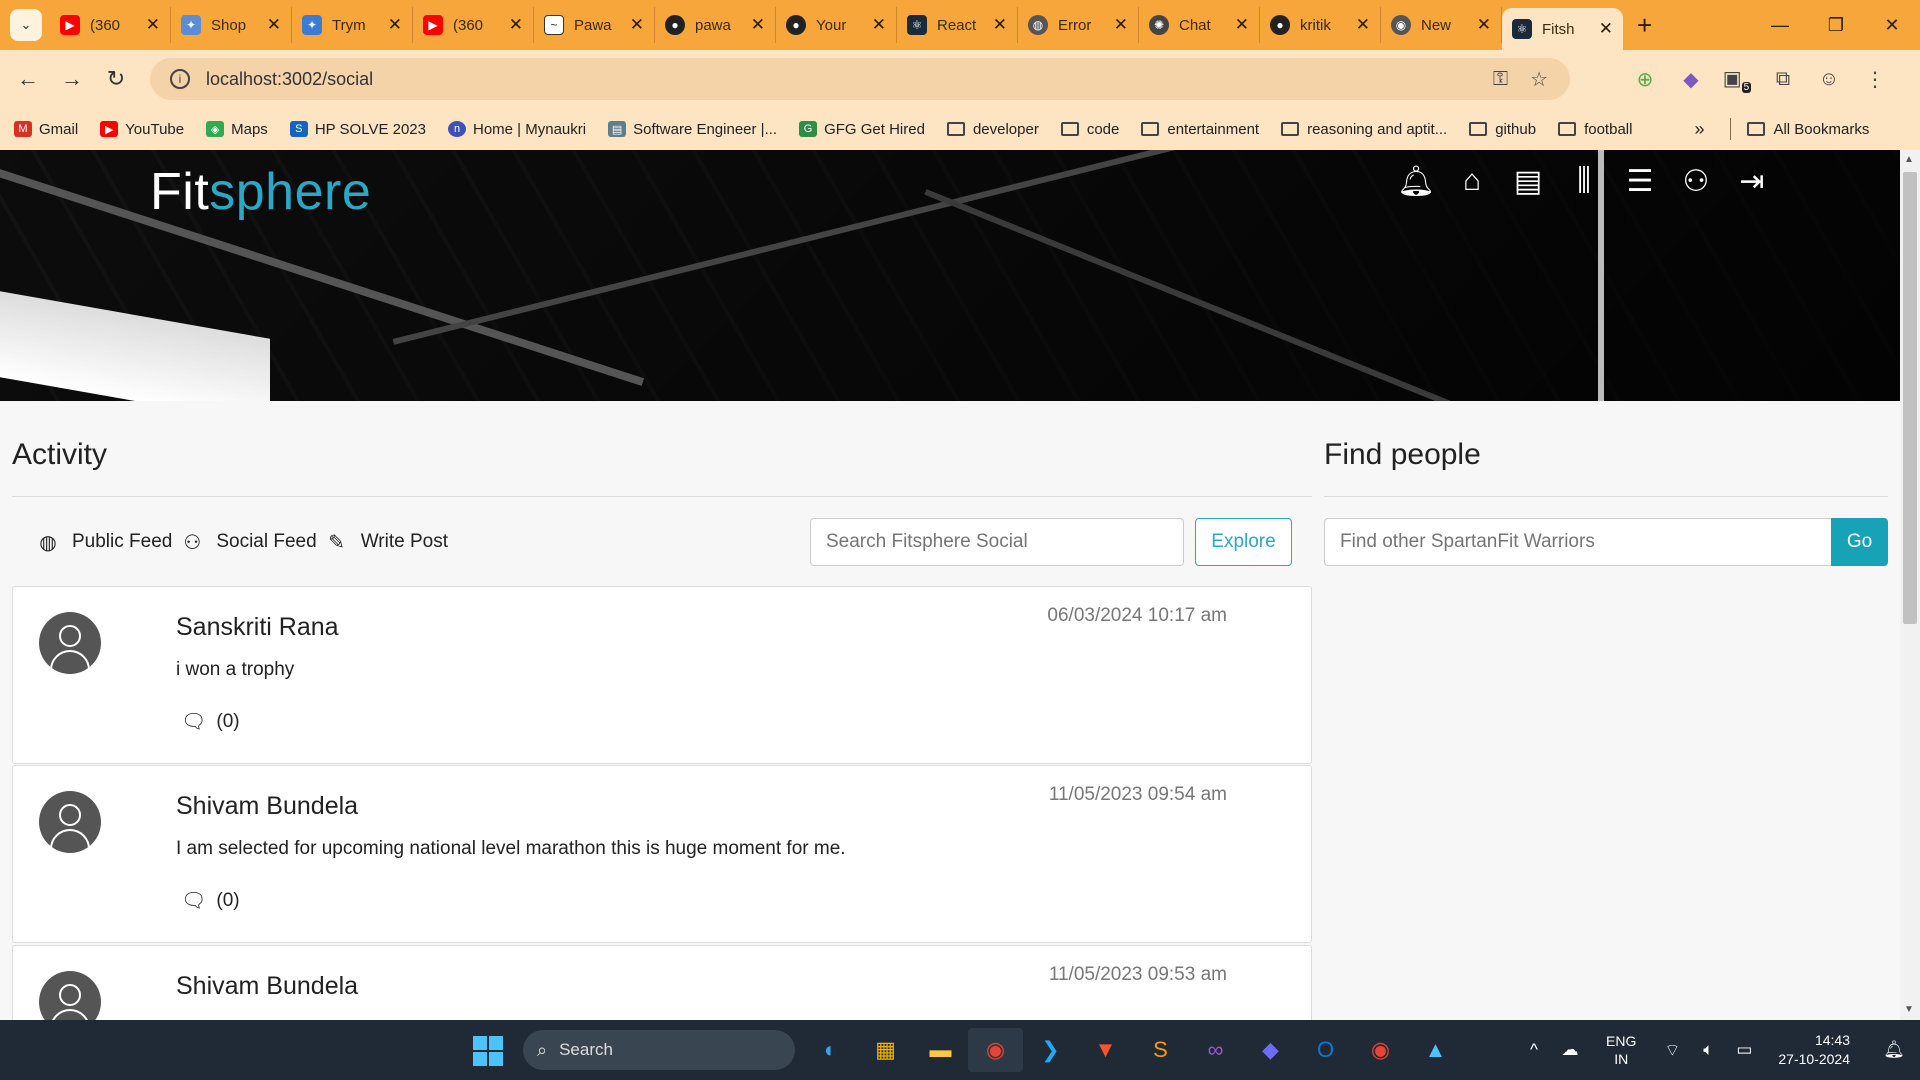 The image size is (1920, 1080). Describe the element at coordinates (1737, 79) in the screenshot. I see `extension-badge-icon: ▣ 5` at that location.